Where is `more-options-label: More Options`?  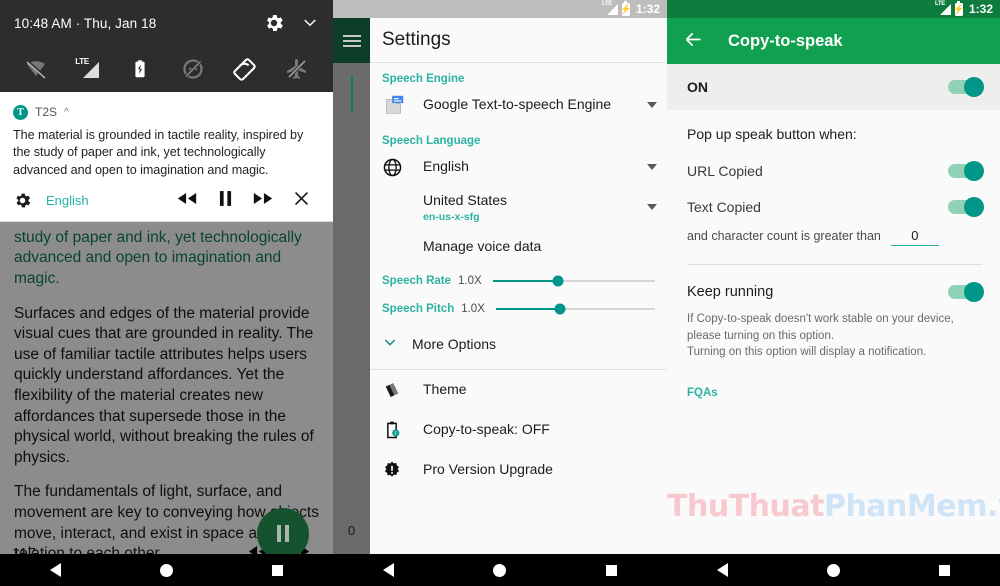 more-options-label: More Options is located at coordinates (454, 344).